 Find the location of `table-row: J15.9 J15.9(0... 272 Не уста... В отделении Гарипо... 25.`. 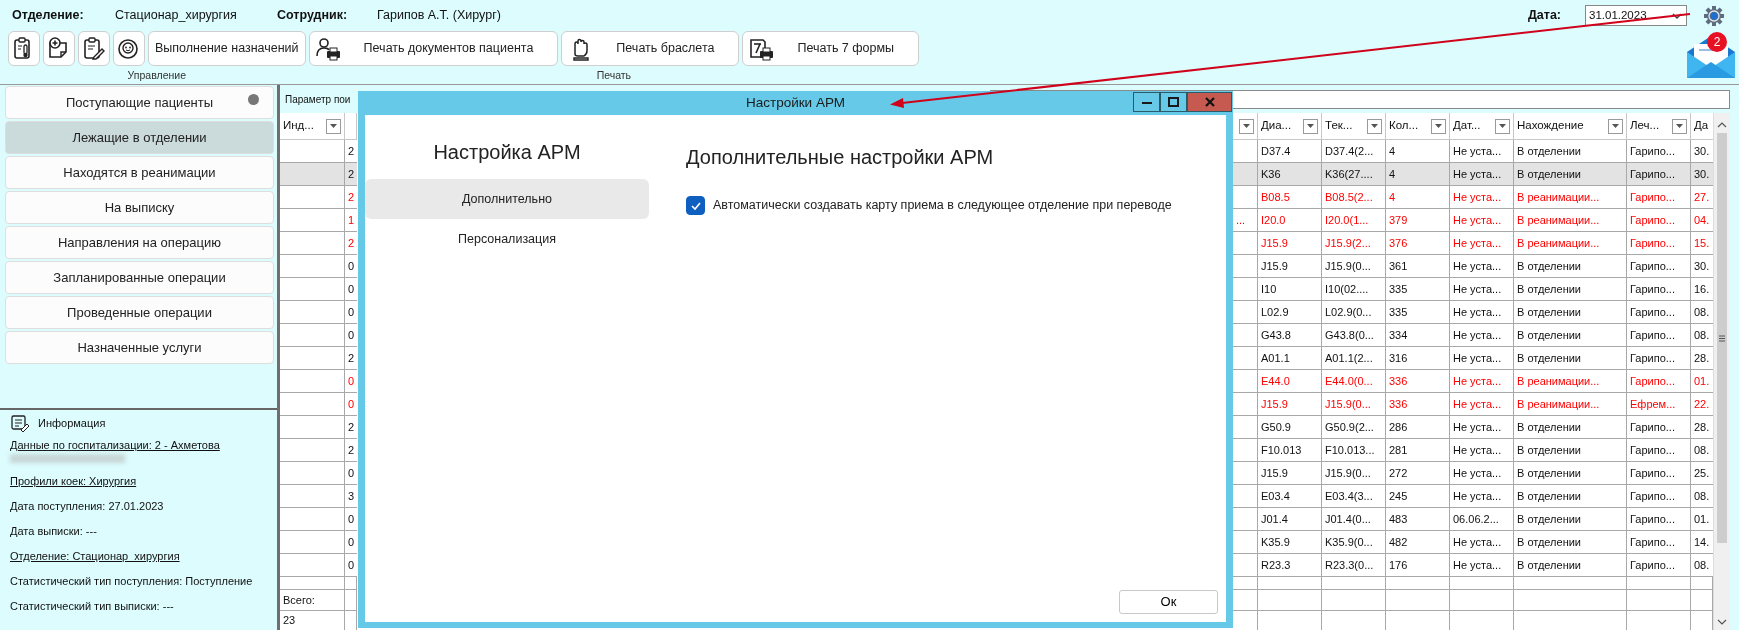

table-row: J15.9 J15.9(0... 272 Не уста... В отделении Гарипо... 25. is located at coordinates (1473, 473).